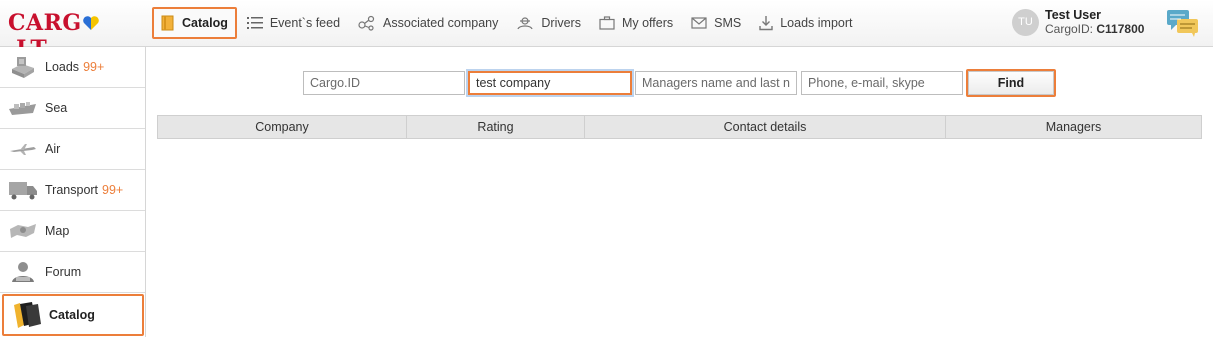 This screenshot has height=337, width=1213. What do you see at coordinates (27, 315) in the screenshot?
I see `catalog-books-icon` at bounding box center [27, 315].